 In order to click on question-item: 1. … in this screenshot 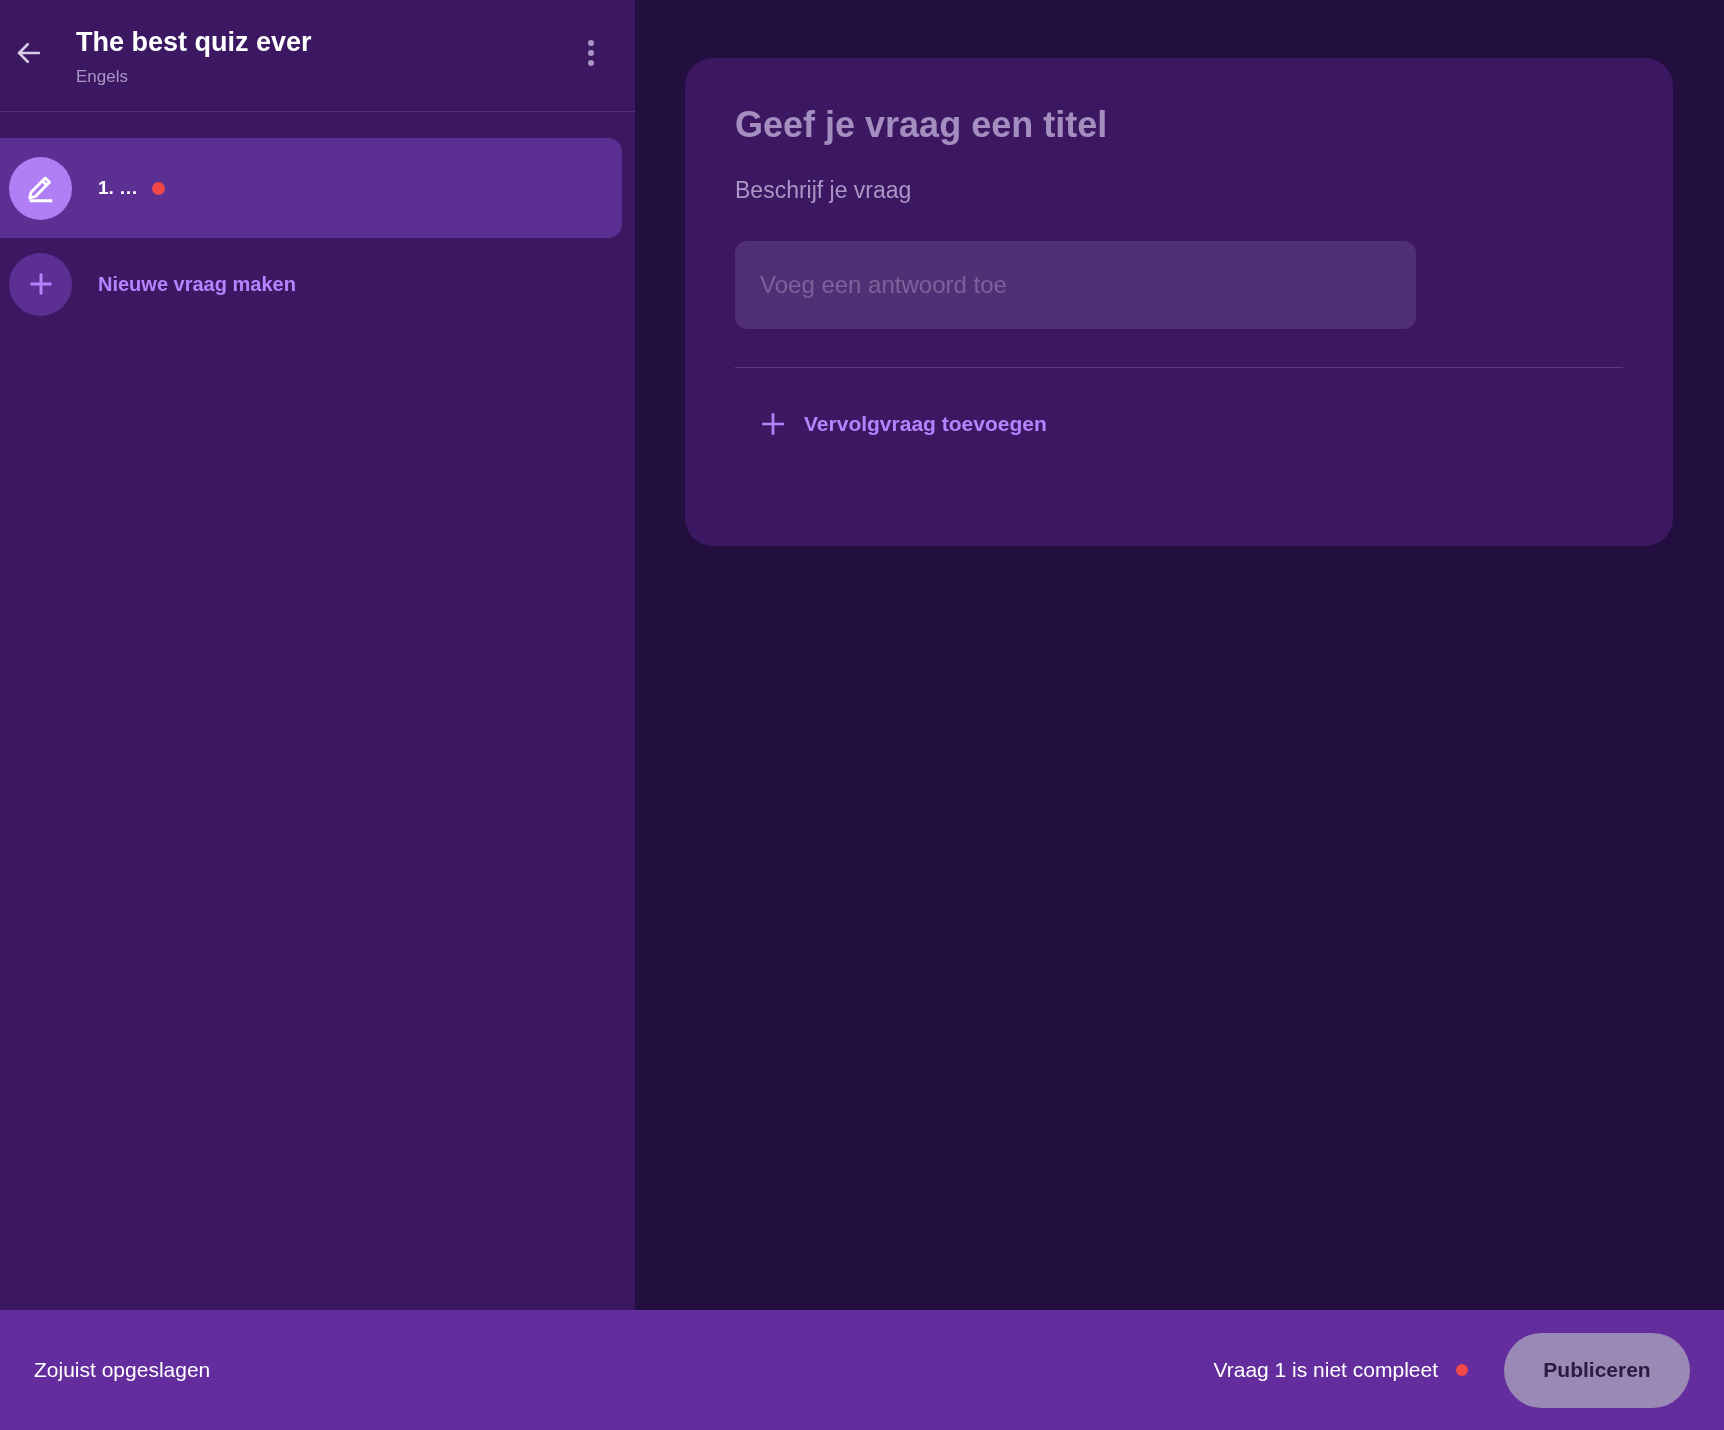, I will do `click(311, 188)`.